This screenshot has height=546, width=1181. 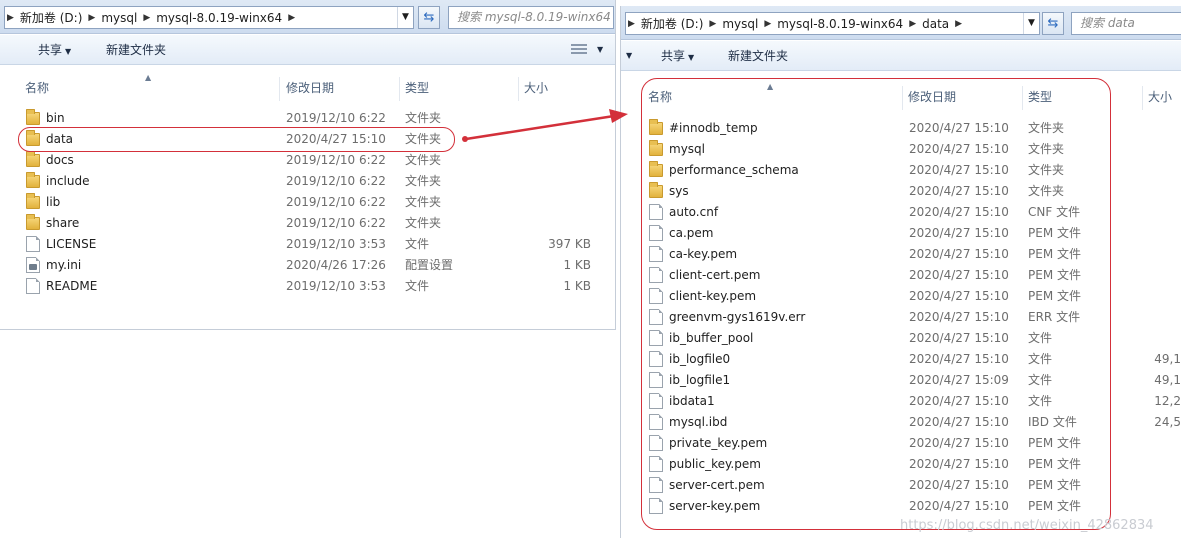 What do you see at coordinates (465, 139) in the screenshot?
I see `arrow-tail` at bounding box center [465, 139].